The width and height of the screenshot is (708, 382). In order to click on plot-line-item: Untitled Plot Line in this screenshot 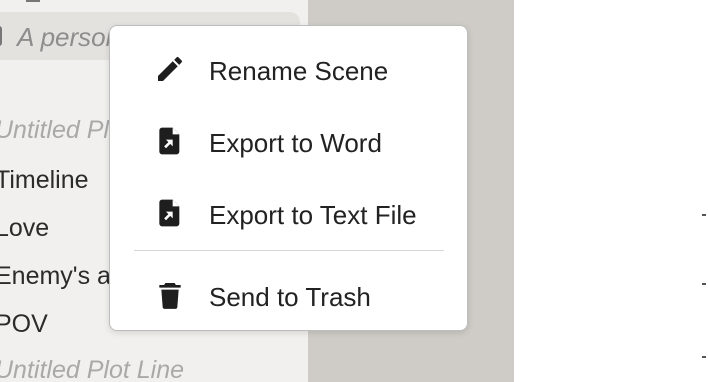, I will do `click(92, 369)`.